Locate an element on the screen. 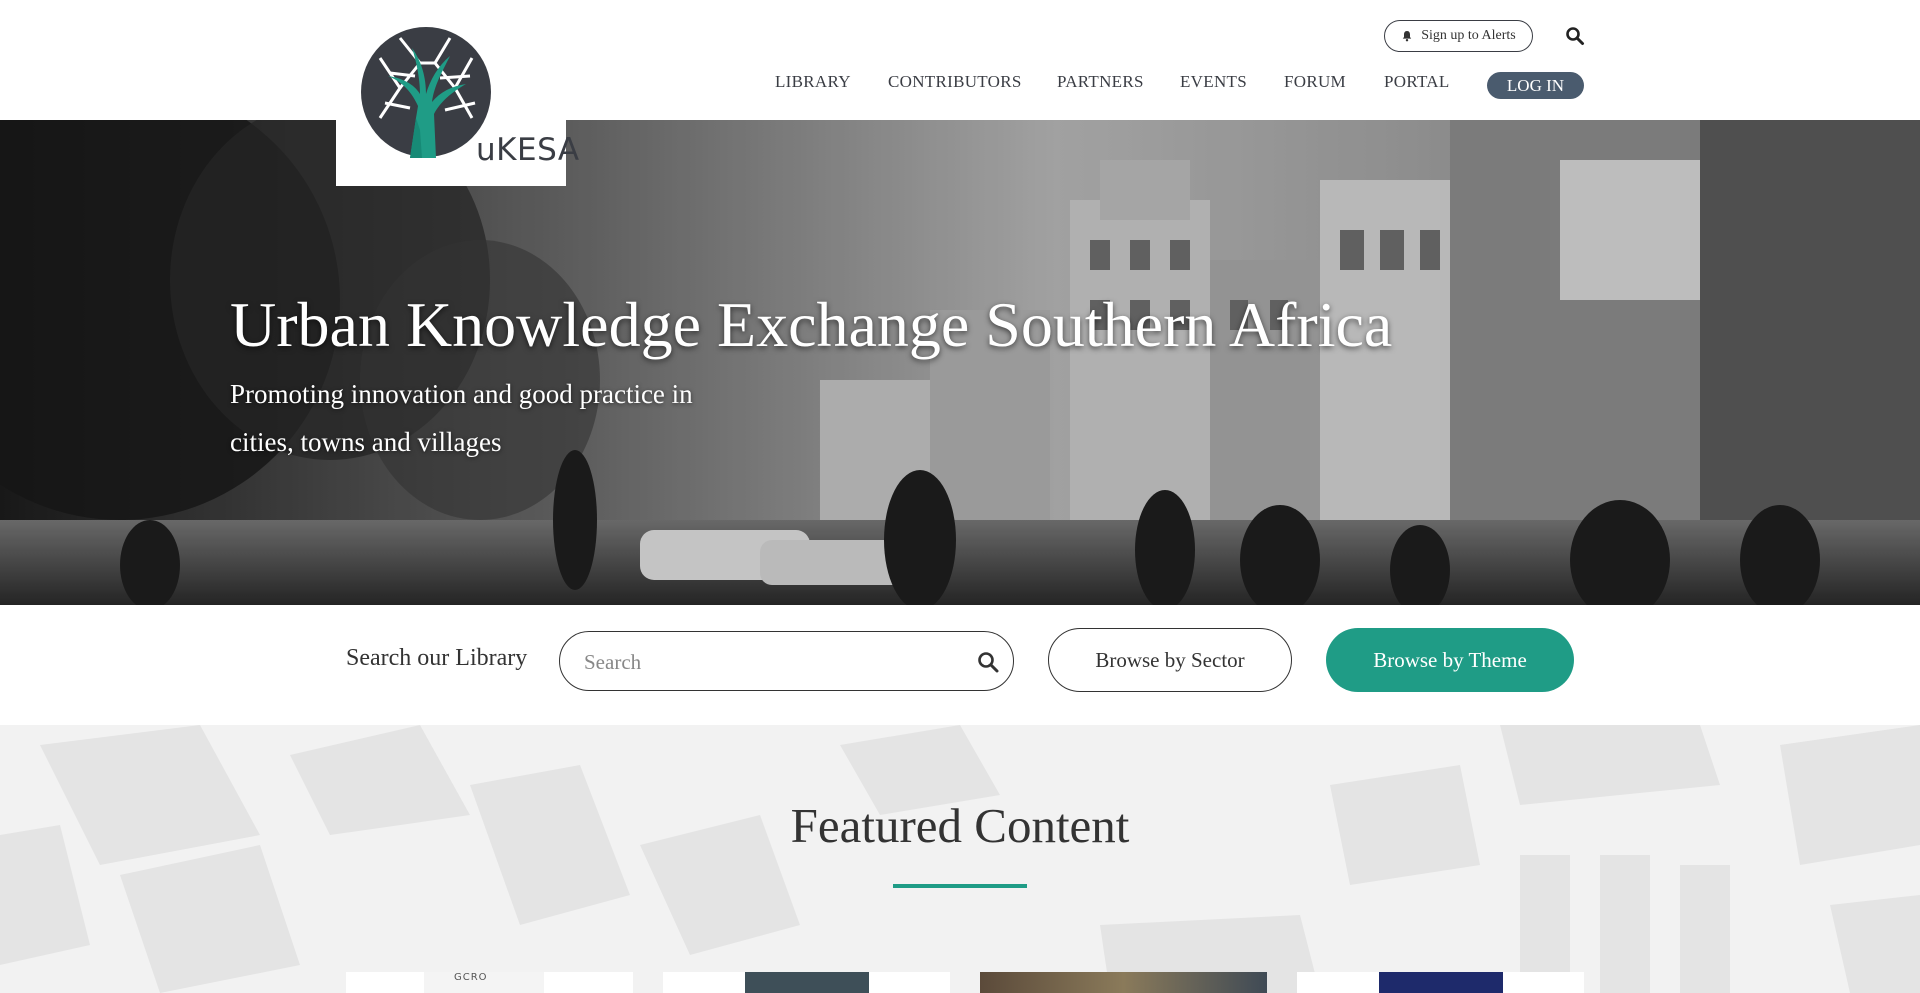 This screenshot has height=993, width=1920. nav-forum: FORUM is located at coordinates (1315, 82).